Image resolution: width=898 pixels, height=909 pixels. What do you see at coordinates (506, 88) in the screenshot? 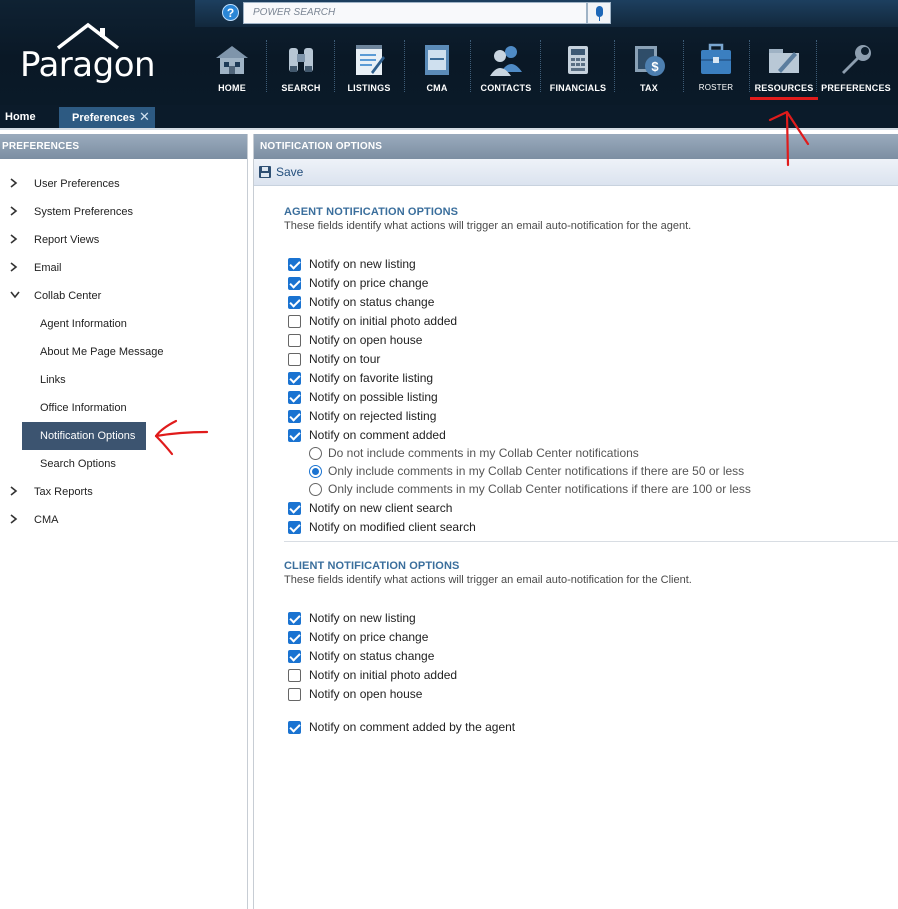
I see `nav-label: CONTACTS` at bounding box center [506, 88].